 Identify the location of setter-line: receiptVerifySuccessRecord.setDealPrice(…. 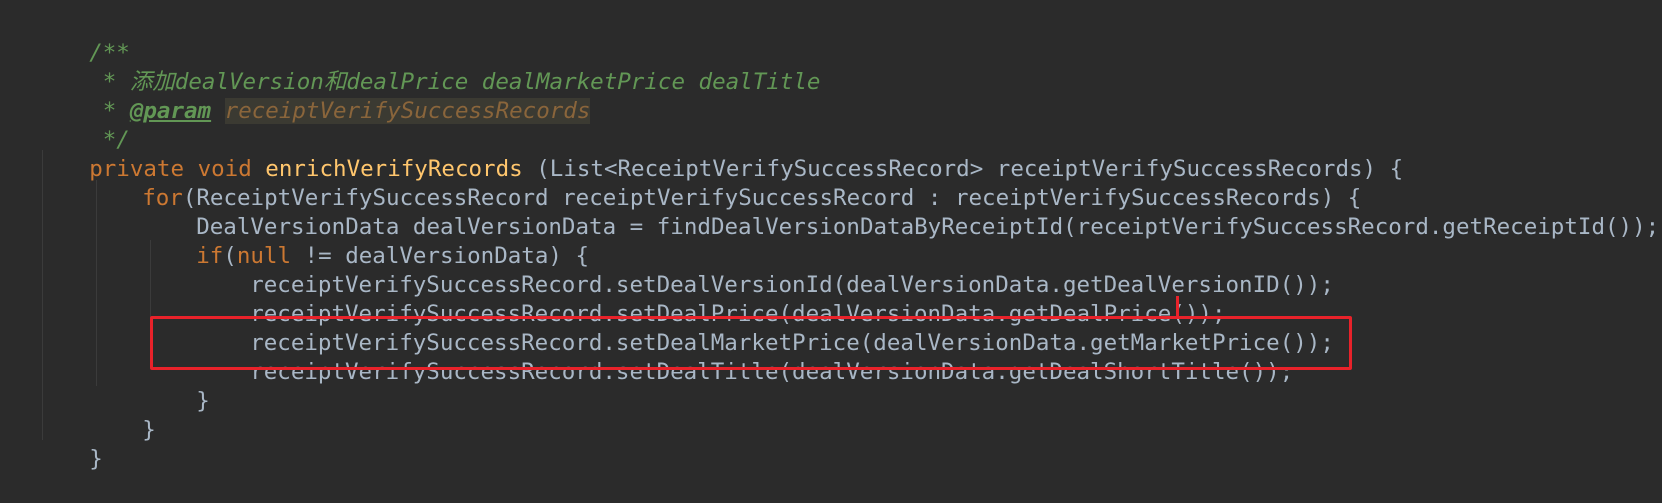
(710, 299).